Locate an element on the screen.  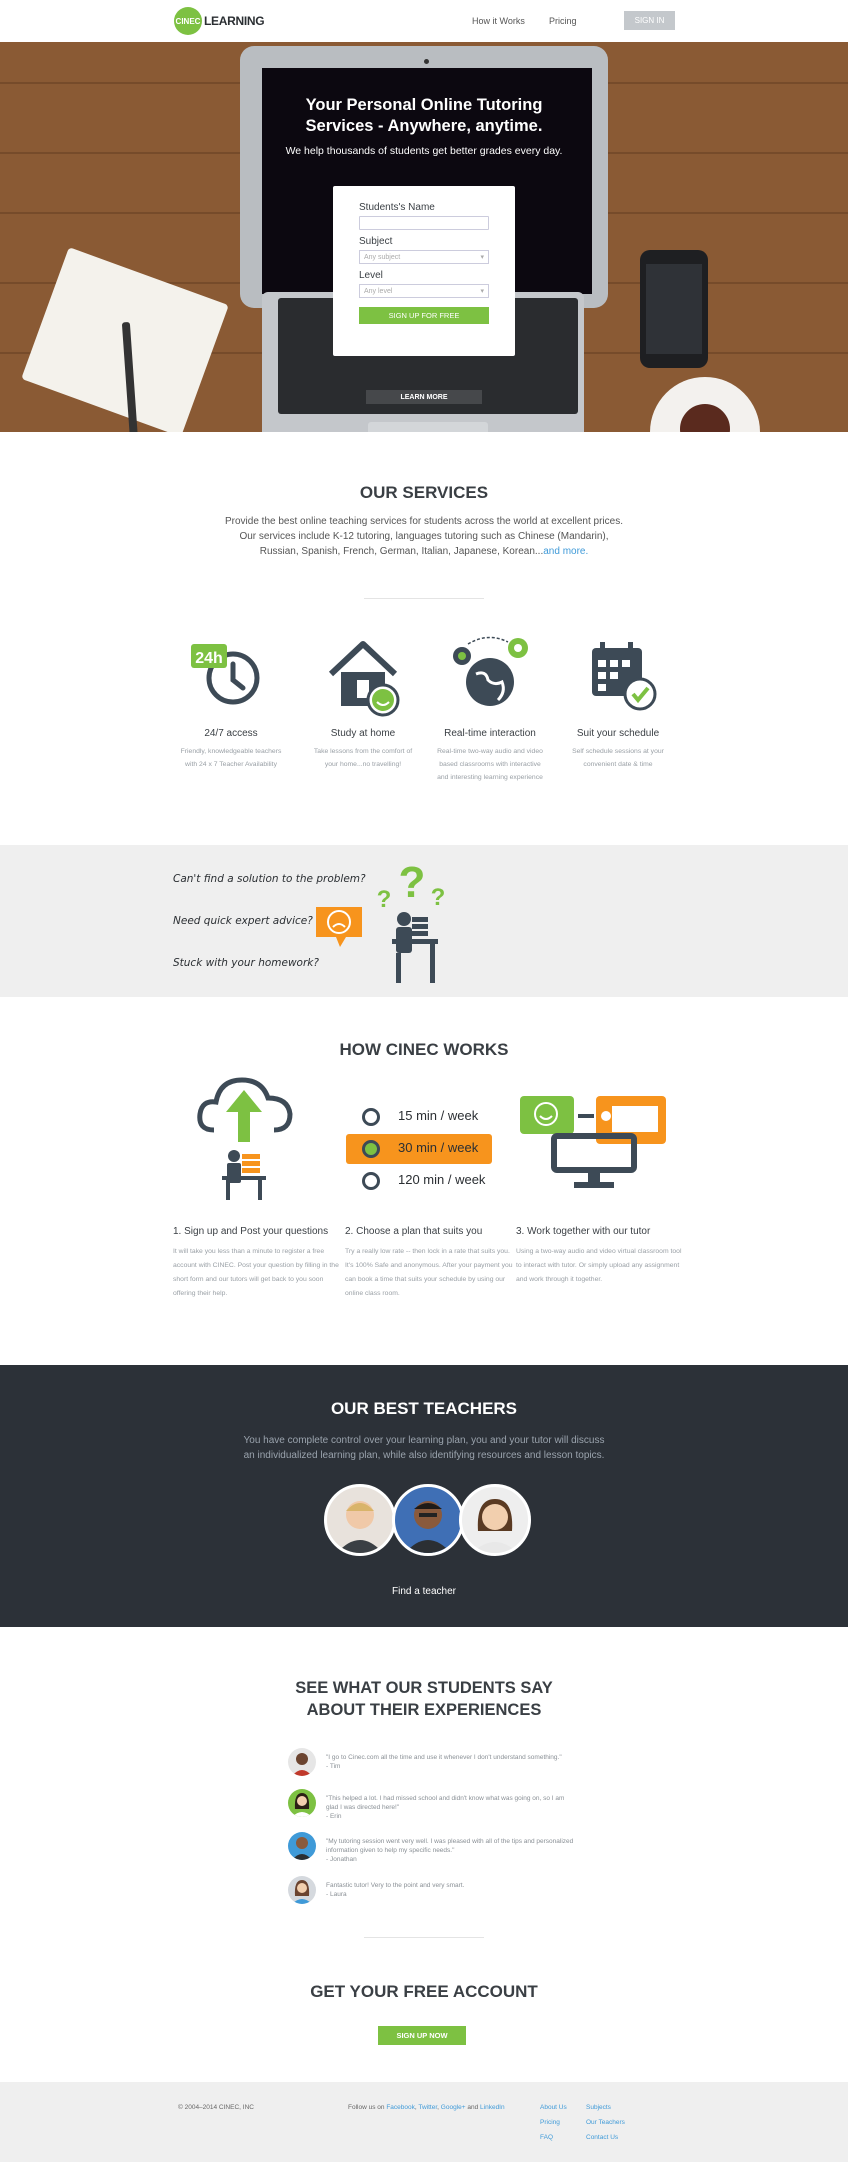
globe-interaction-icon is located at coordinates (490, 671).